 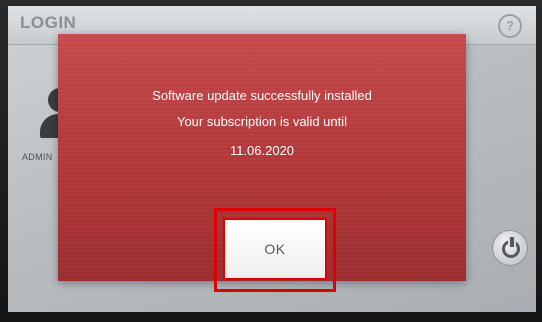 I want to click on ok-button: OK, so click(x=275, y=249).